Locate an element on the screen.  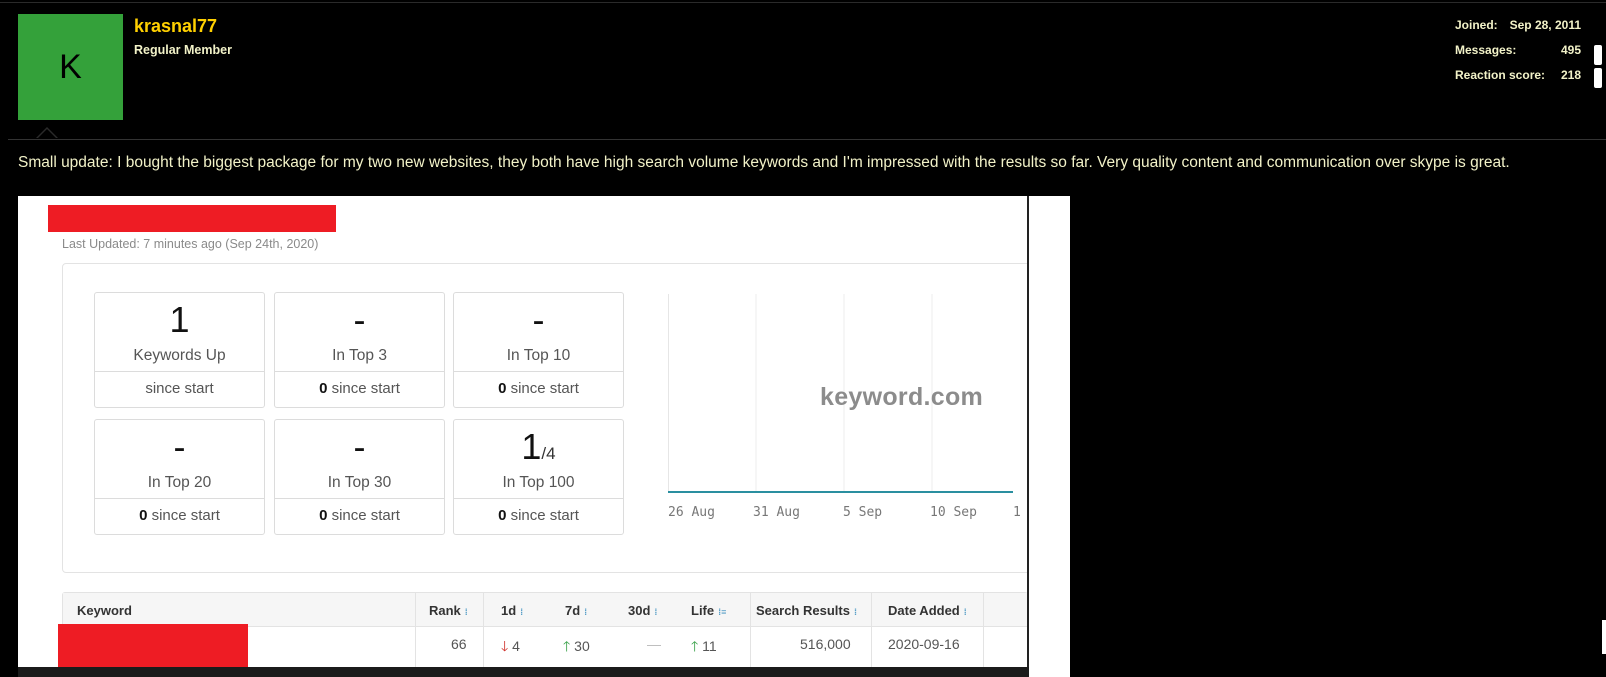
card-value-sub: /4 is located at coordinates (548, 453).